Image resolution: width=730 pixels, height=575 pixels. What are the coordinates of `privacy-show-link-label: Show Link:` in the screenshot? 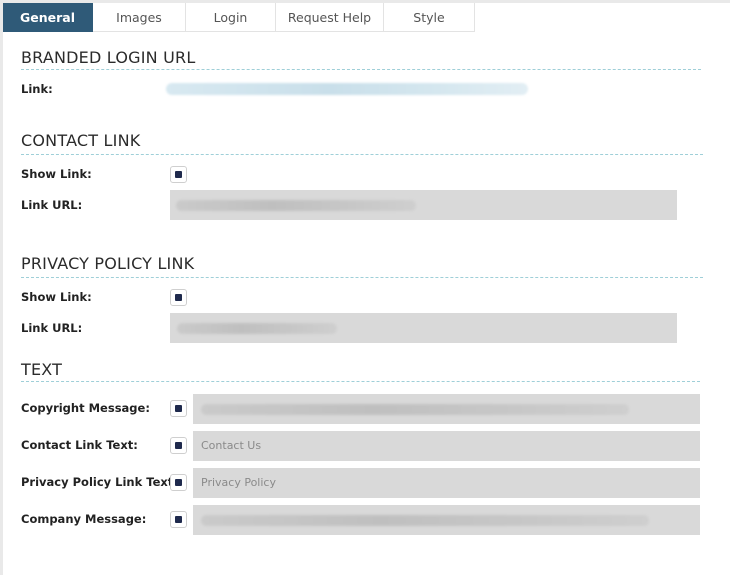 It's located at (56, 297).